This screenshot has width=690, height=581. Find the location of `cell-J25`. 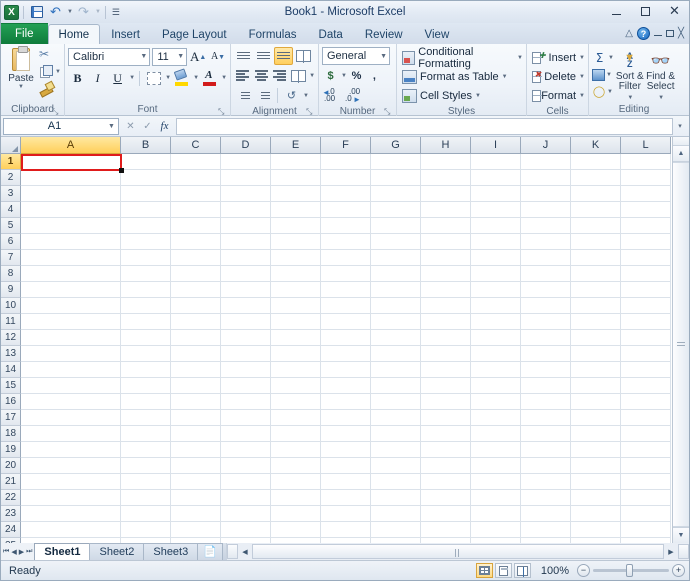

cell-J25 is located at coordinates (546, 540).